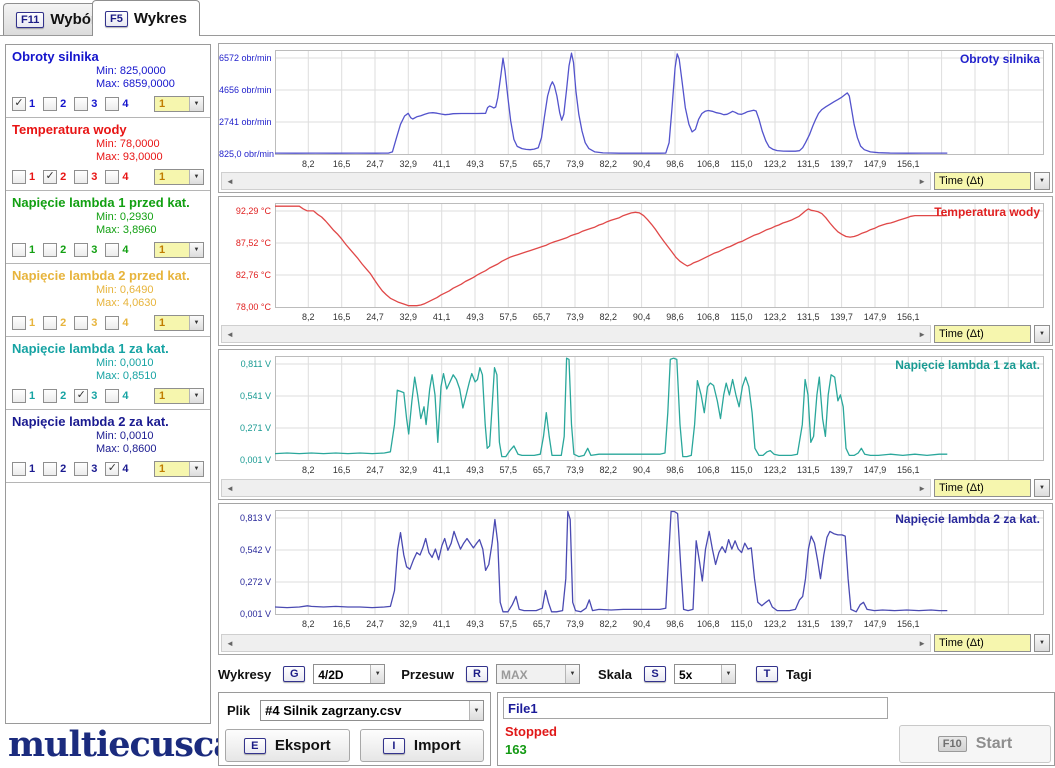  Describe the element at coordinates (349, 674) in the screenshot. I see `wykresy-dropdown: 4/2D ▼` at that location.